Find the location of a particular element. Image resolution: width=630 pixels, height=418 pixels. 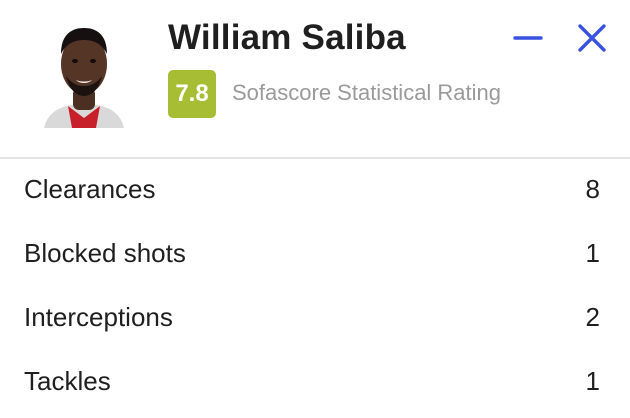

player-photo-icon is located at coordinates (84, 71).